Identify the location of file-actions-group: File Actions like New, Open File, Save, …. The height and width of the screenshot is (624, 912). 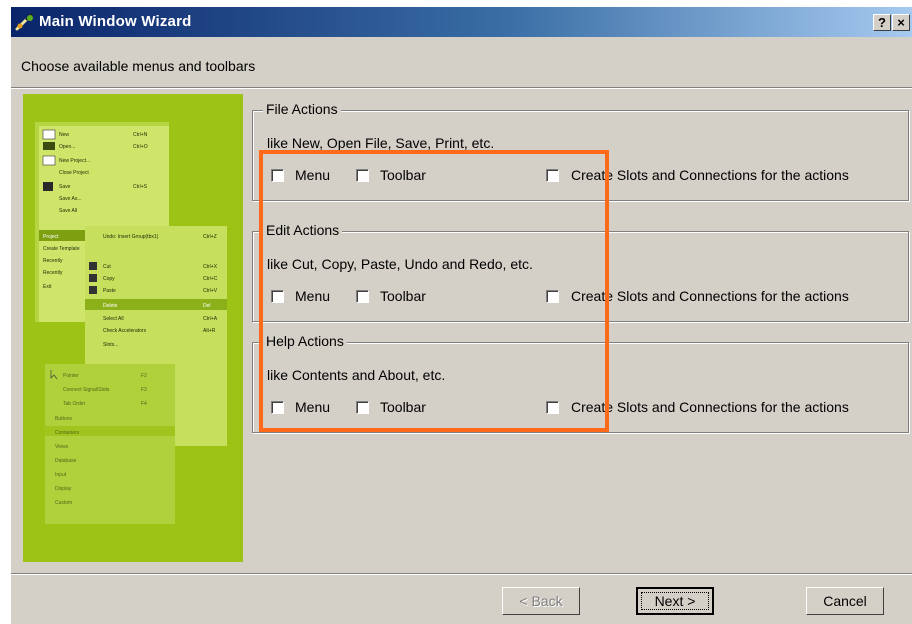
(580, 151).